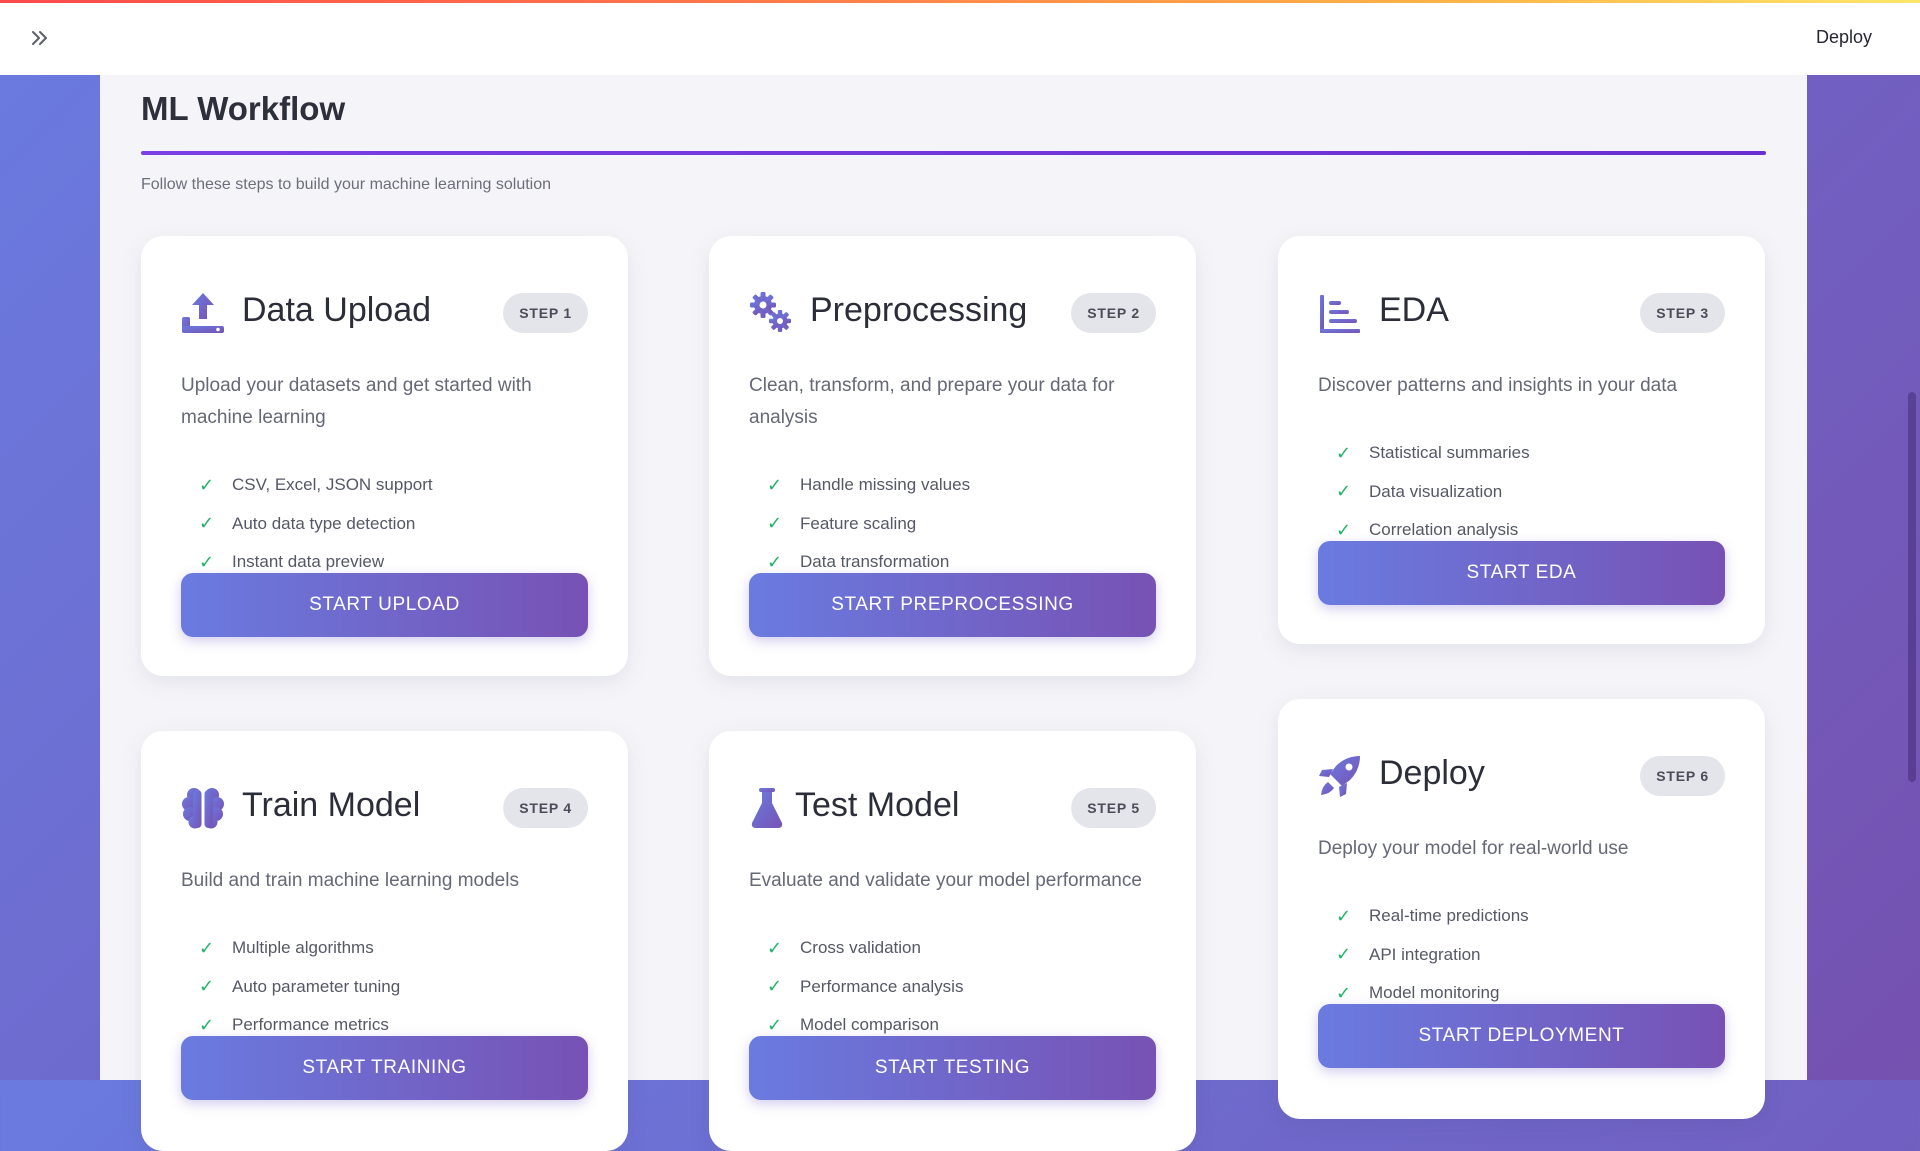  I want to click on feature-label: API integration, so click(1425, 954).